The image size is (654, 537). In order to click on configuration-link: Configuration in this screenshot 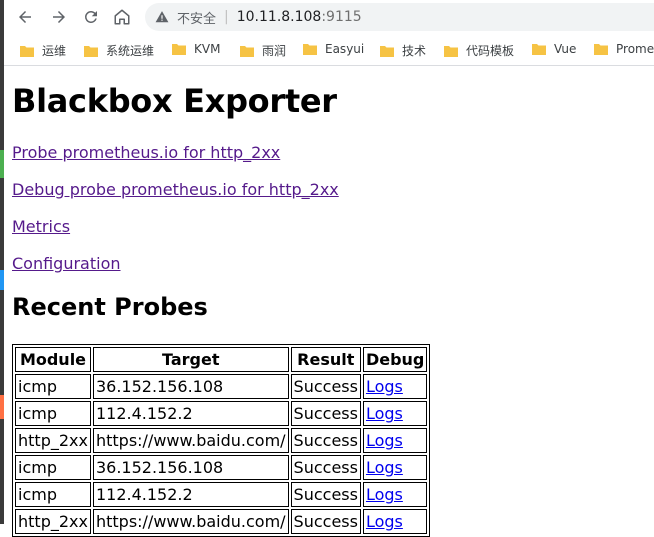, I will do `click(66, 263)`.